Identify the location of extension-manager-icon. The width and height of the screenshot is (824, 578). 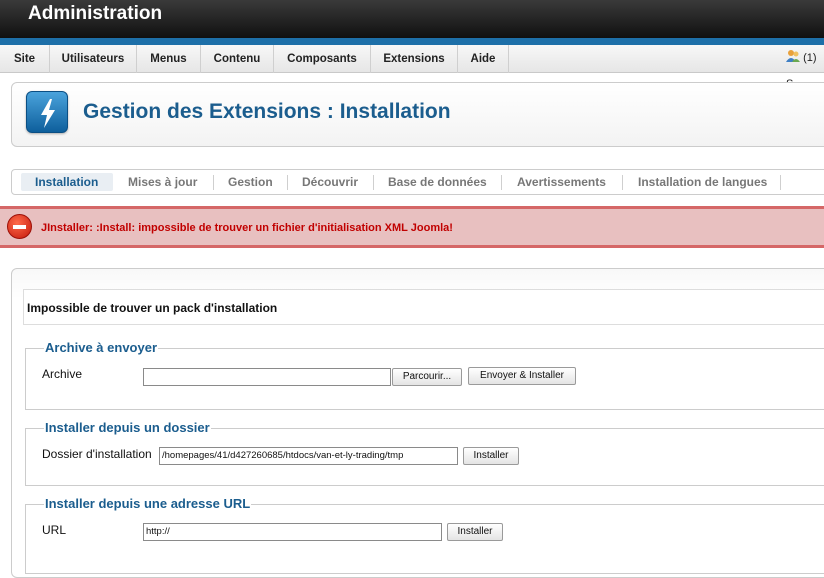
(47, 112).